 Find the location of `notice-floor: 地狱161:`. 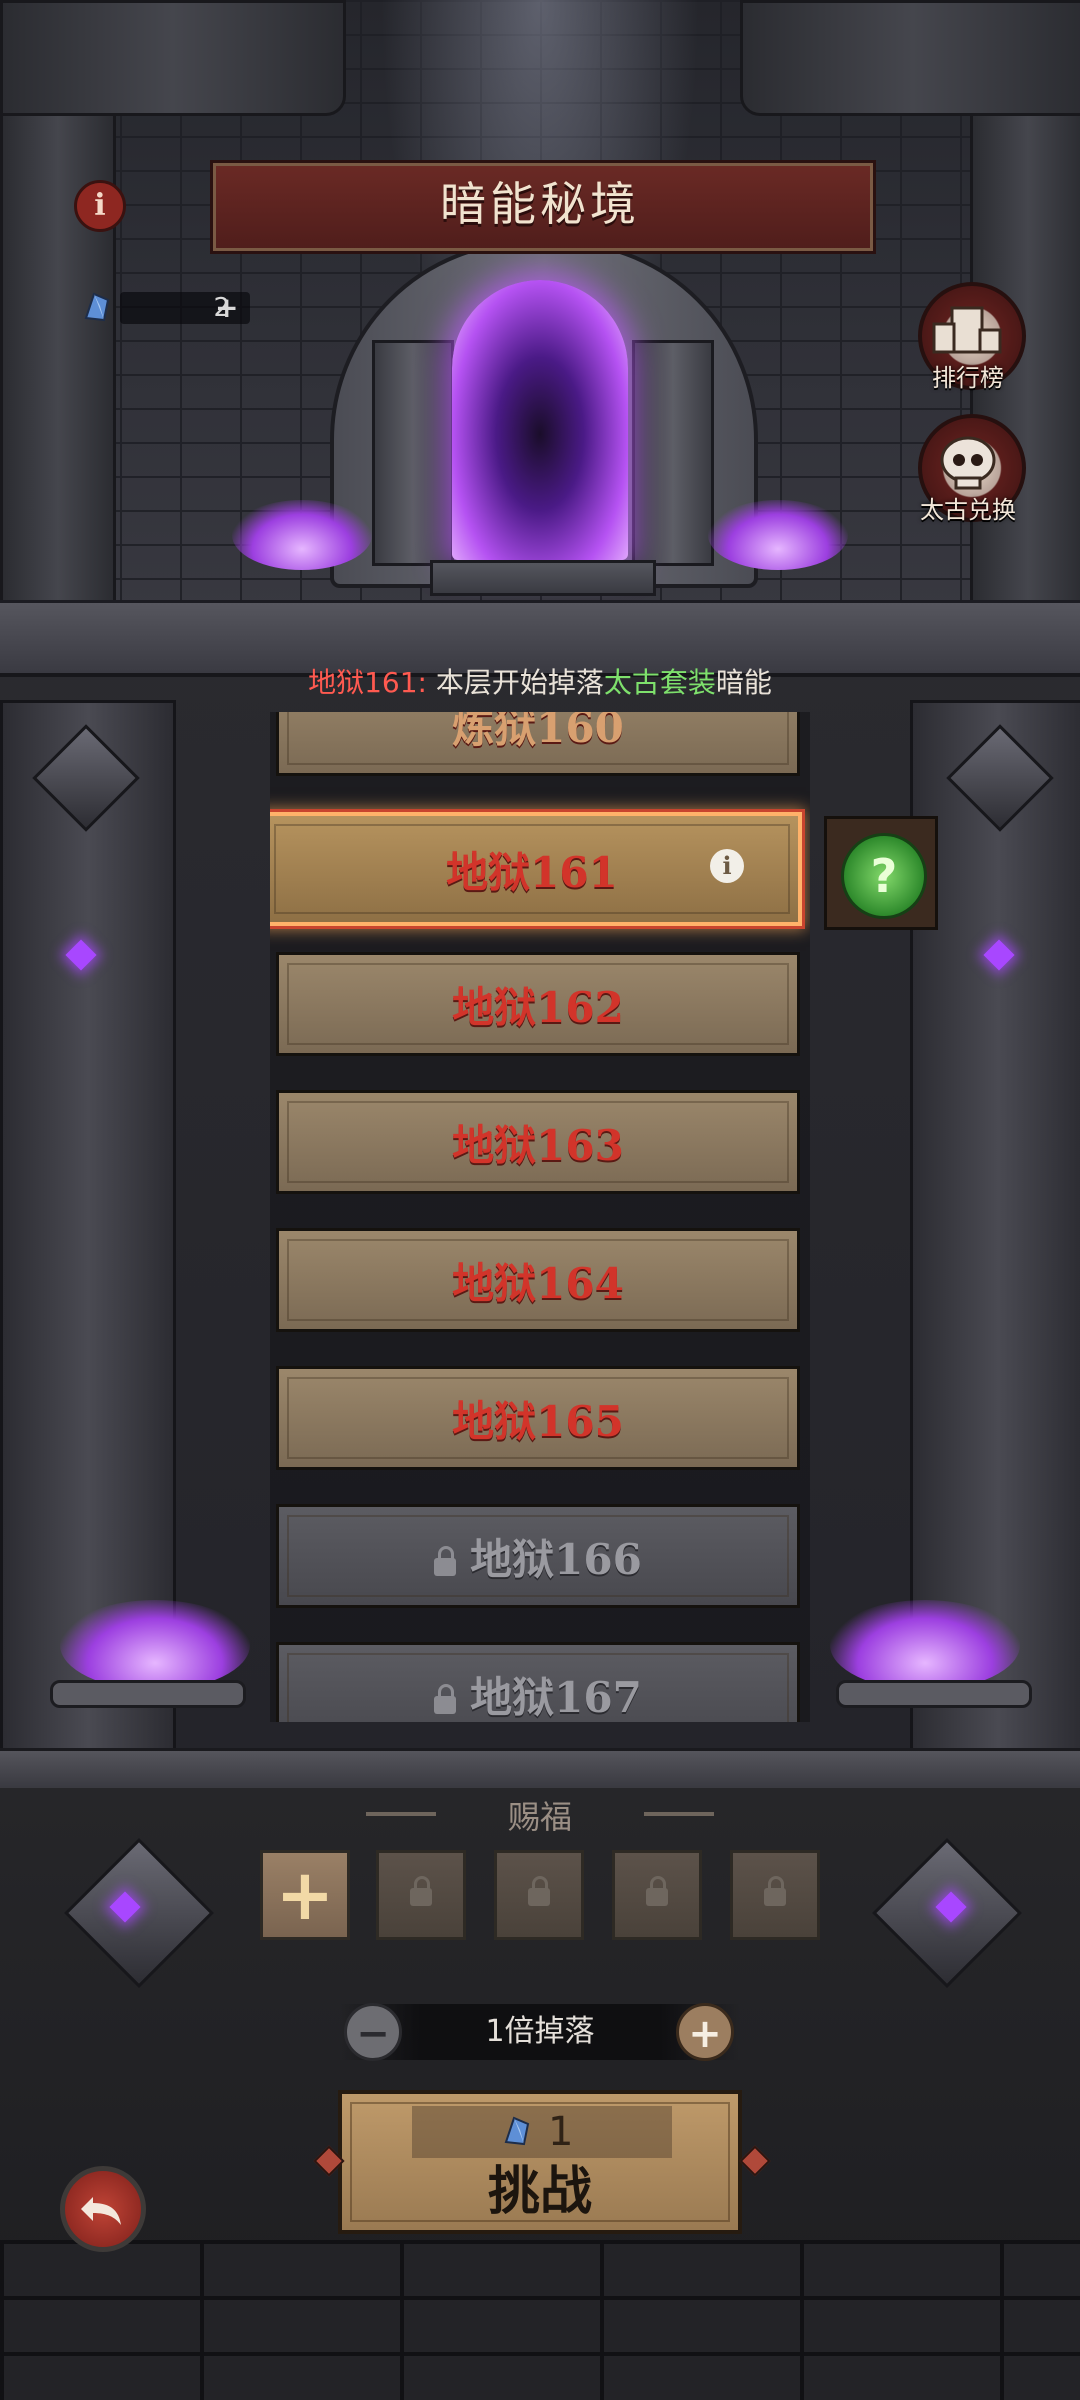

notice-floor: 地狱161: is located at coordinates (367, 682).